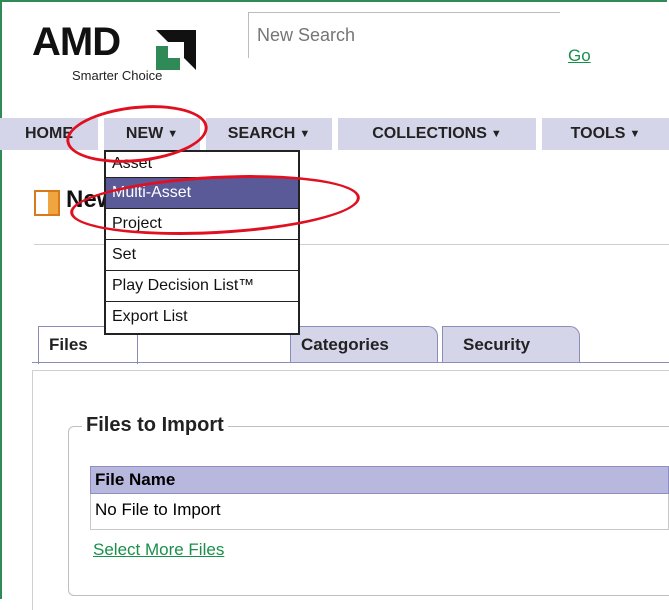 The width and height of the screenshot is (669, 610). I want to click on logo-wordmark: AMD, so click(76, 42).